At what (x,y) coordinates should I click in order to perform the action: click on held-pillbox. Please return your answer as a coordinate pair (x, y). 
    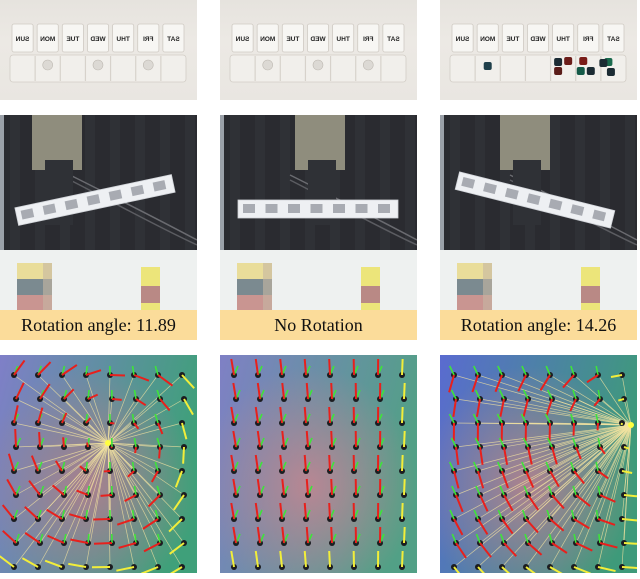
    Looking at the image, I should click on (318, 209).